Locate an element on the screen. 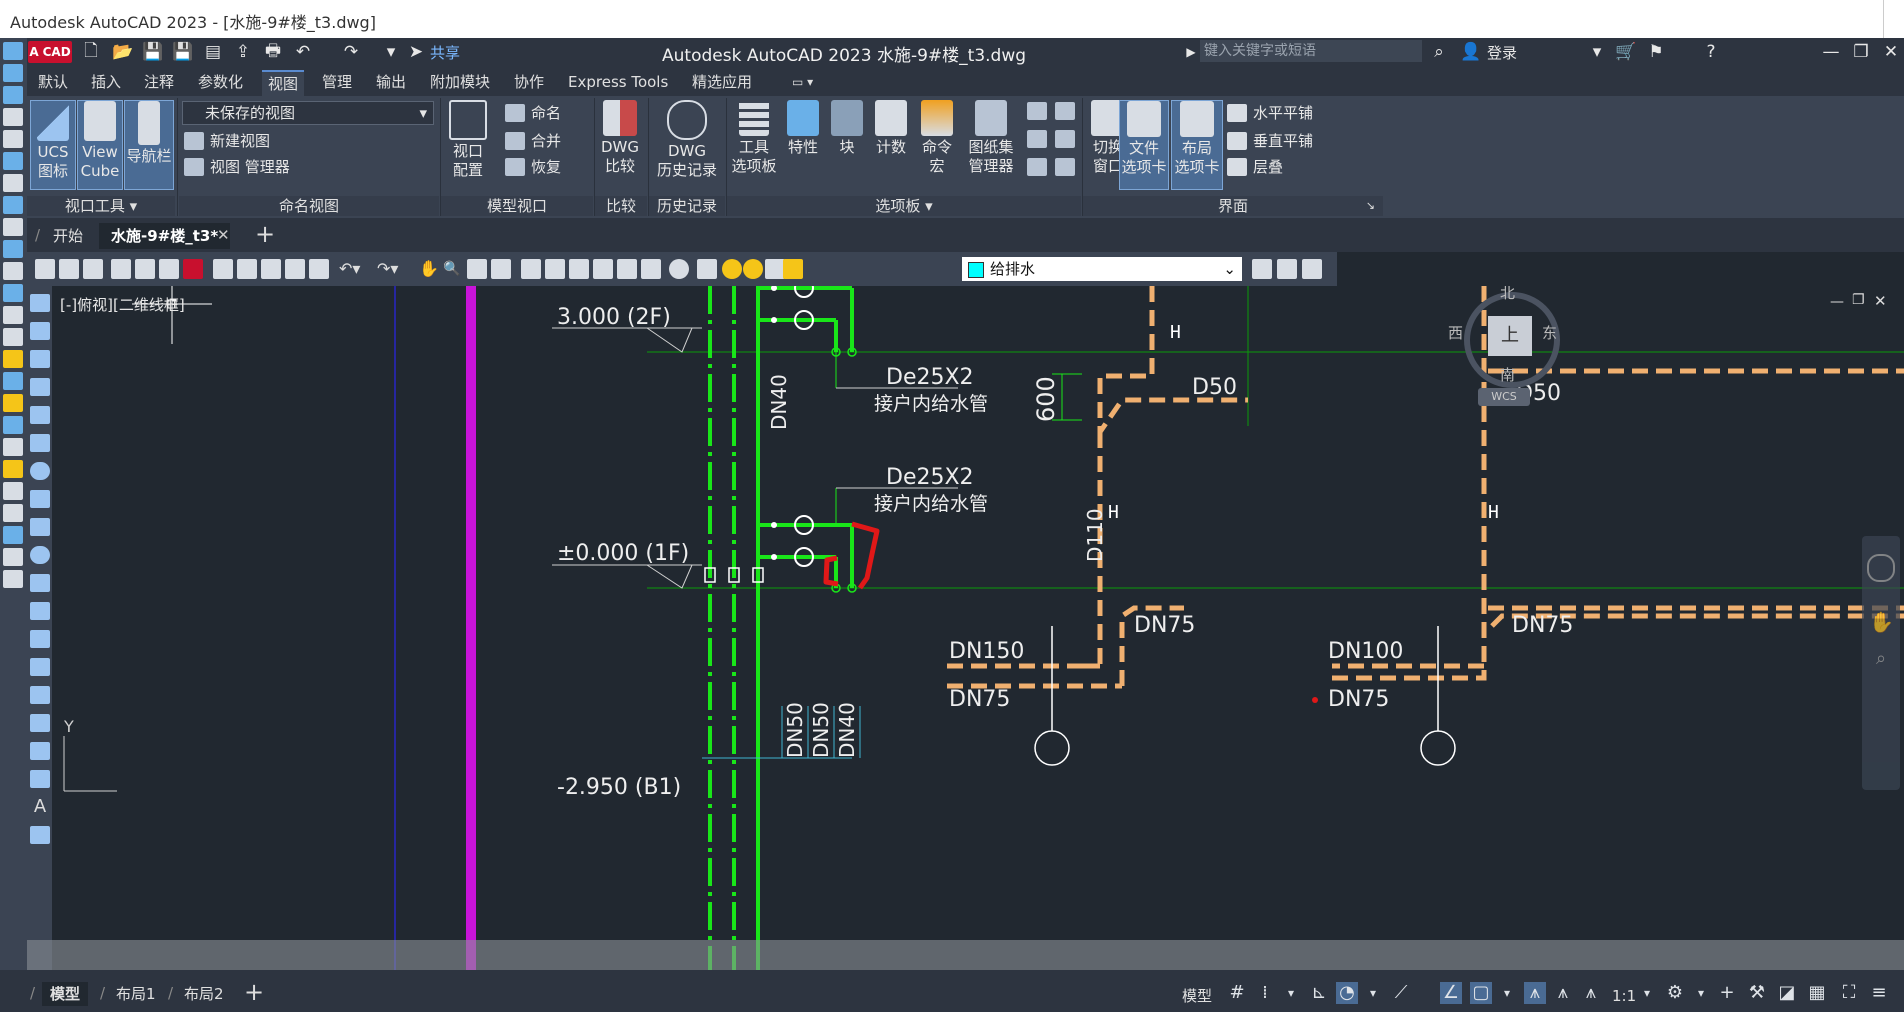 The image size is (1904, 1012). tool-19-icon is located at coordinates (13, 447).